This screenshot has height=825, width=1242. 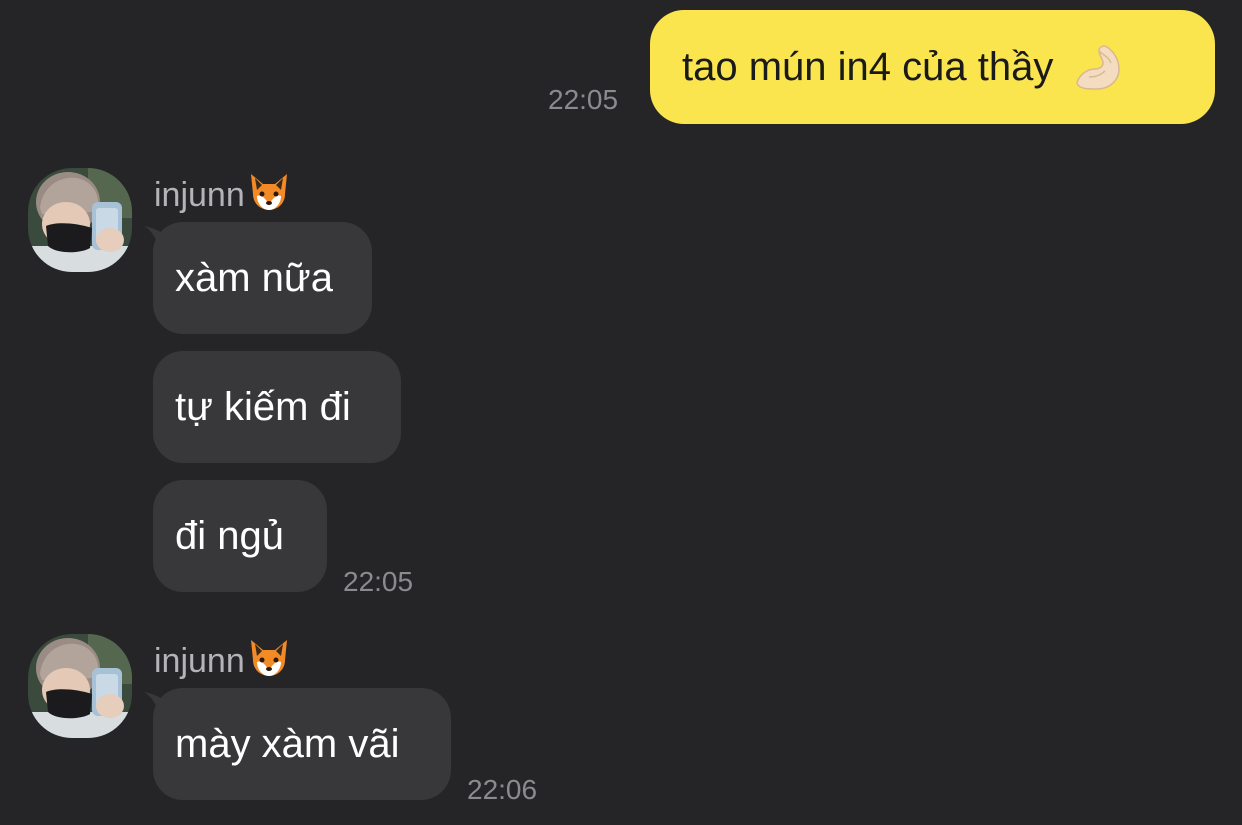 What do you see at coordinates (502, 789) in the screenshot?
I see `message-timestamp: 22:06` at bounding box center [502, 789].